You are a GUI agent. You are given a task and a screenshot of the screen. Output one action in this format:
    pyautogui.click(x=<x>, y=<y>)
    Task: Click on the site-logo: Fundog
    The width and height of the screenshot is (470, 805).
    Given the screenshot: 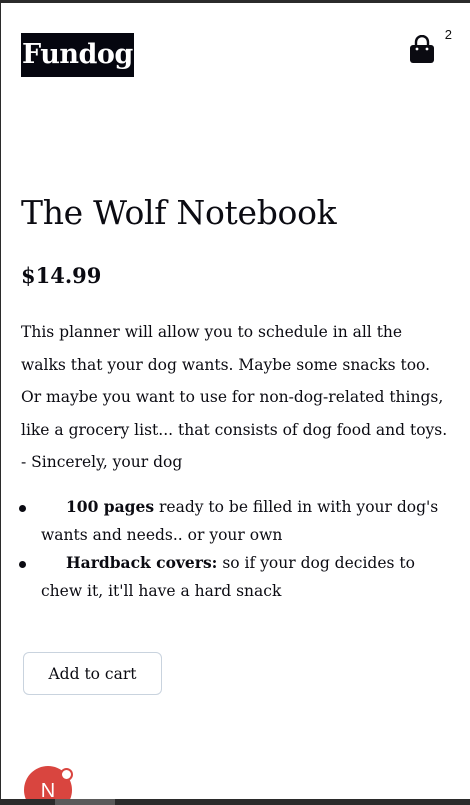 What is the action you would take?
    pyautogui.click(x=77, y=55)
    